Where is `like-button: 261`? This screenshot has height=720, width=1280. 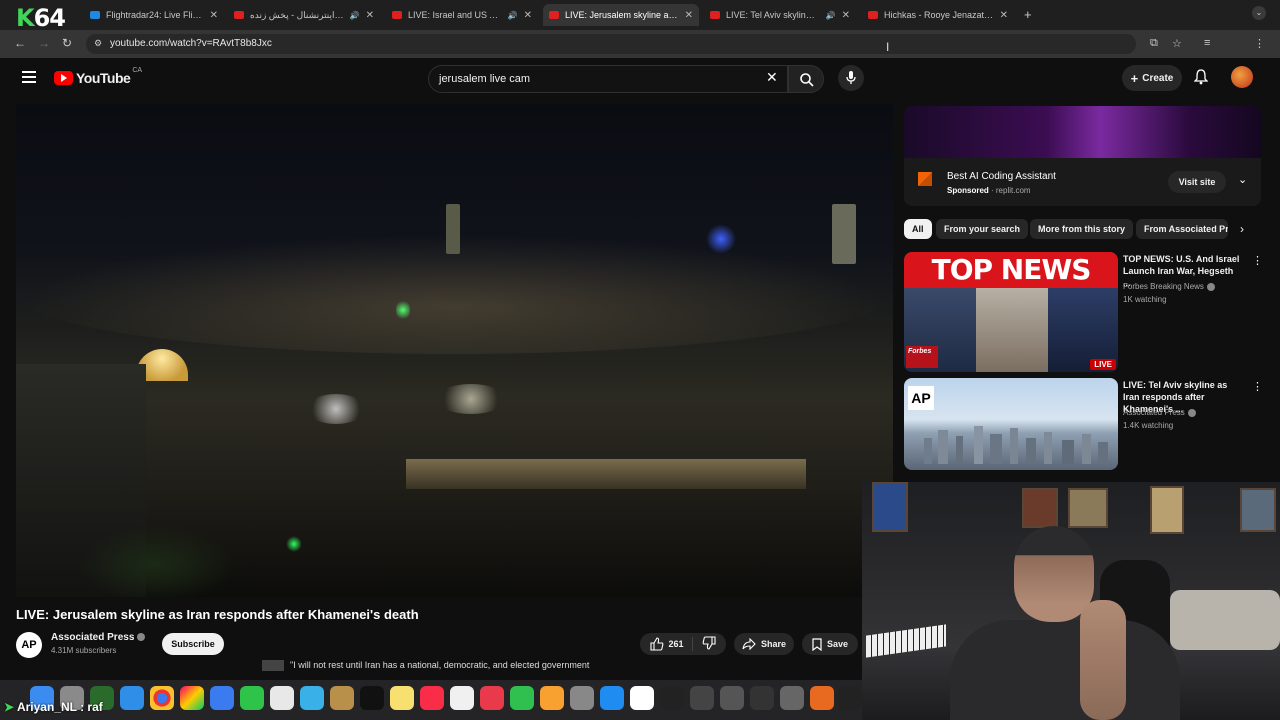 like-button: 261 is located at coordinates (671, 644).